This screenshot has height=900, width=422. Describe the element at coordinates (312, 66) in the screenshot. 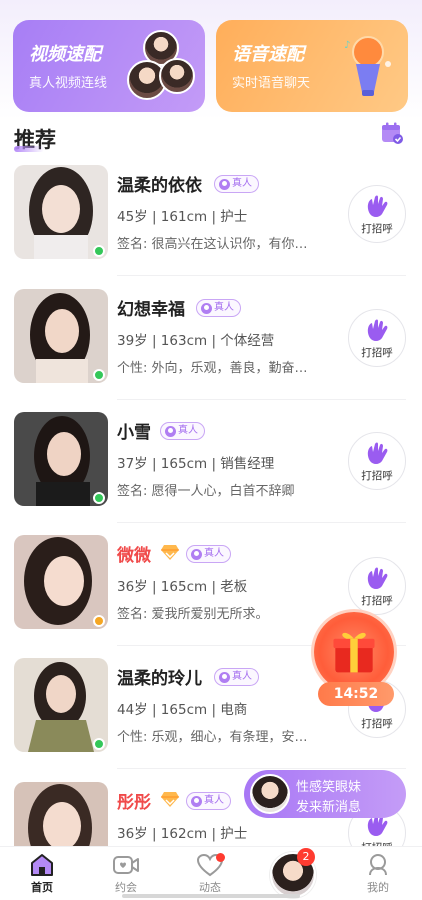

I see `voice-match-card: 语音速配 实时语音聊天 ♪` at that location.